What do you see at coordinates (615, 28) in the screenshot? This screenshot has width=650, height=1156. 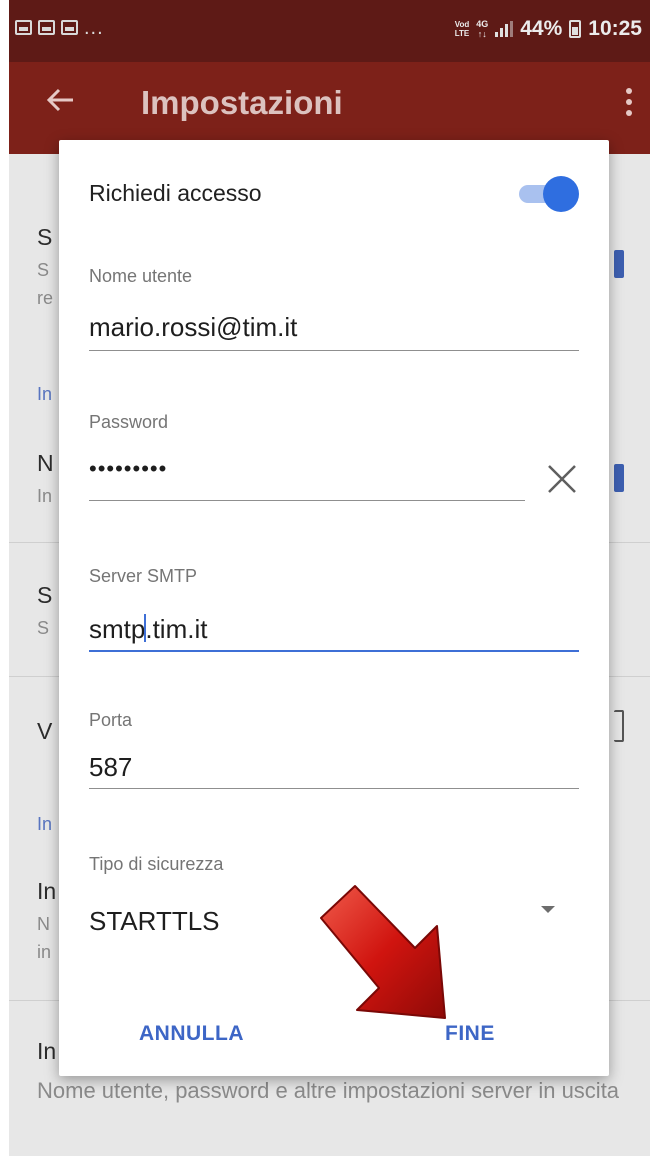 I see `clock: 10:25` at bounding box center [615, 28].